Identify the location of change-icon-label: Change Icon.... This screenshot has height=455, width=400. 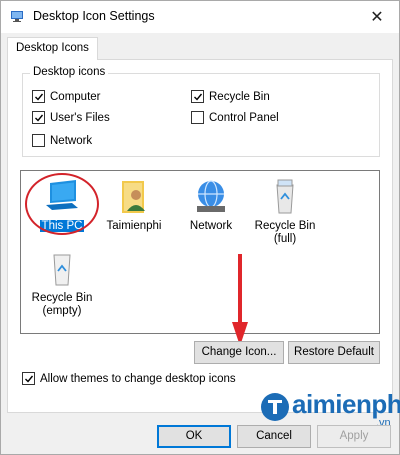
(239, 352).